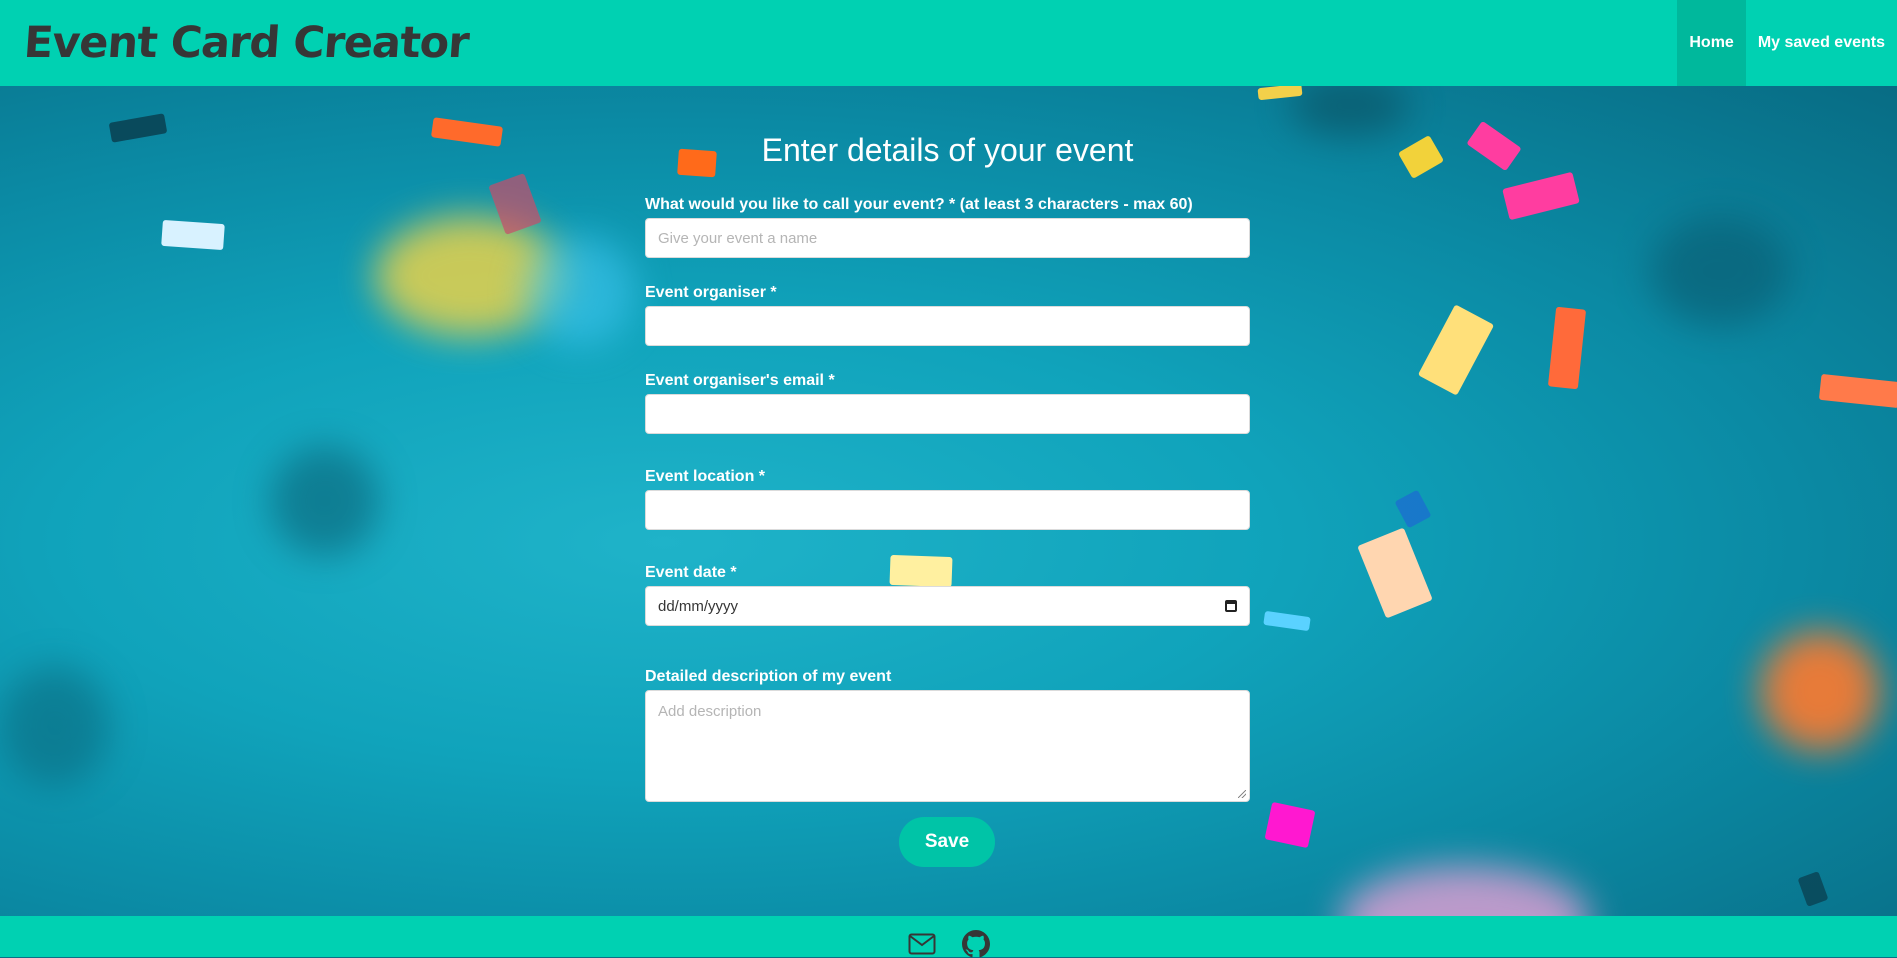 This screenshot has width=1897, height=958. What do you see at coordinates (711, 292) in the screenshot?
I see `organiser-label: Event organiser *` at bounding box center [711, 292].